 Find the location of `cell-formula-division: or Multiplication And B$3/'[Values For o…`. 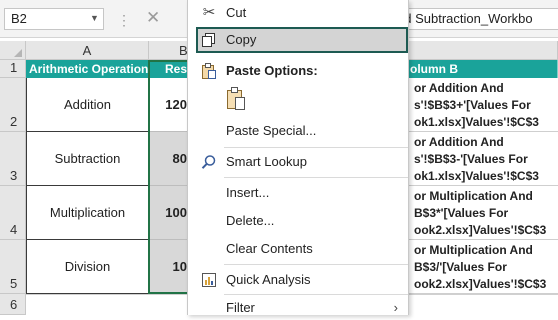

cell-formula-division: or Multiplication And B$3/'[Values For o… is located at coordinates (483, 267).